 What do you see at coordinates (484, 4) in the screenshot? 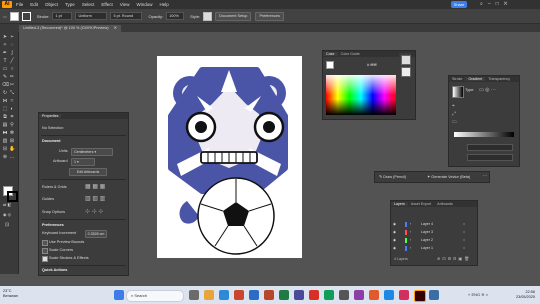
I see `search-icon: ⌕` at bounding box center [484, 4].